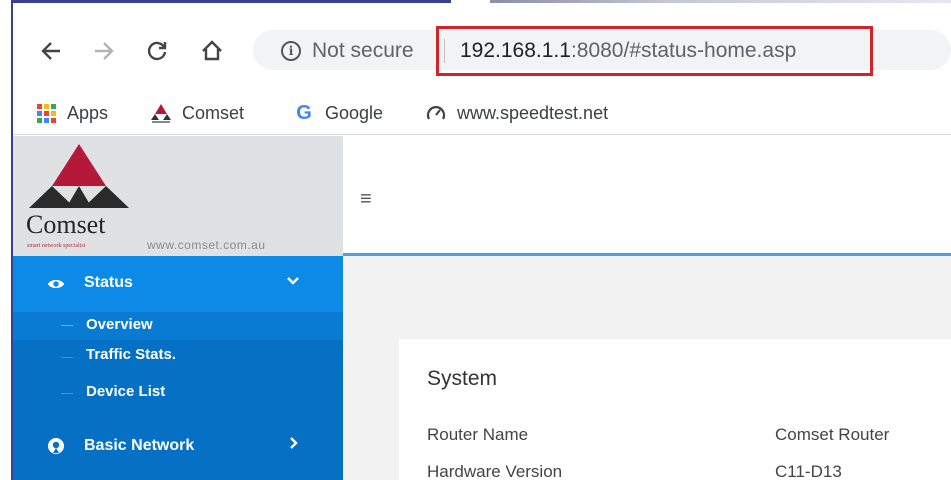 The width and height of the screenshot is (951, 480). Describe the element at coordinates (213, 112) in the screenshot. I see `bookmark-label: Comset` at that location.